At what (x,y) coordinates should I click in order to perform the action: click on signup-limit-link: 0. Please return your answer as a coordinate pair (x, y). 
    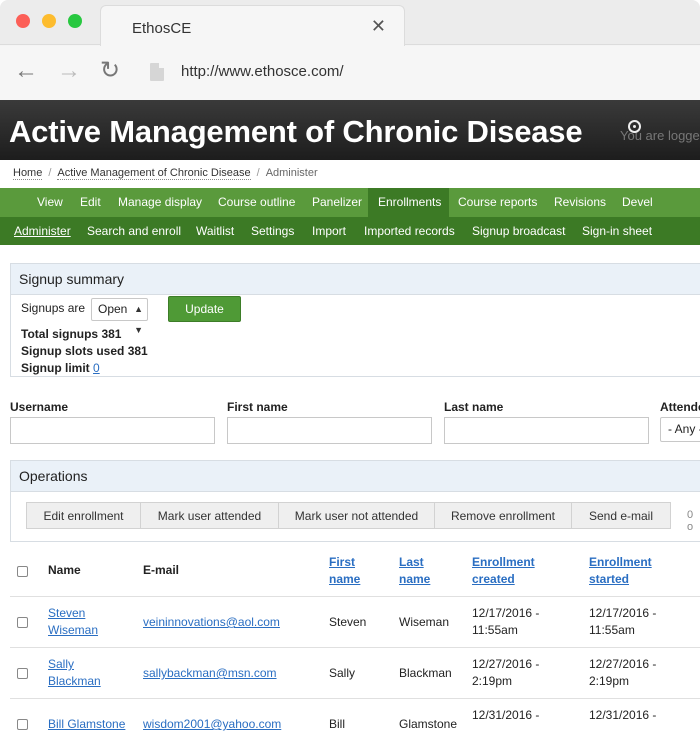
    Looking at the image, I should click on (96, 368).